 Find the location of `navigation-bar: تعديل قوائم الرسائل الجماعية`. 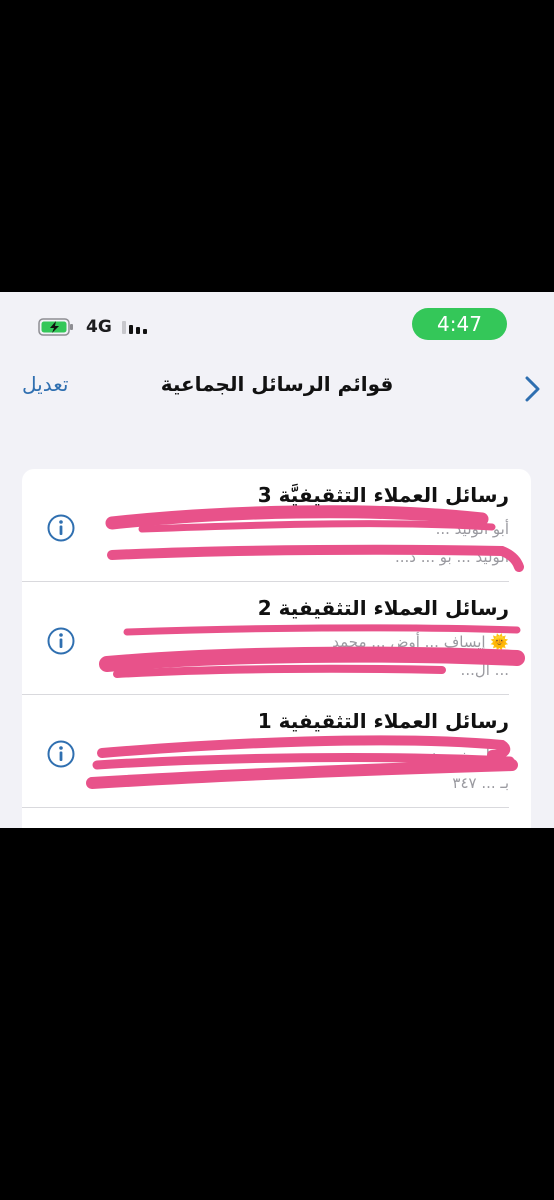

navigation-bar: تعديل قوائم الرسائل الجماعية is located at coordinates (277, 390).